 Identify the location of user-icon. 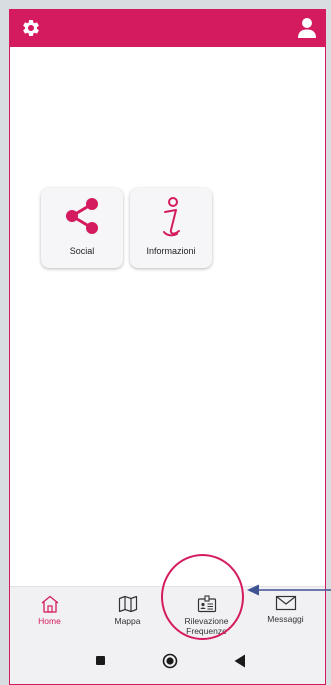
(307, 28).